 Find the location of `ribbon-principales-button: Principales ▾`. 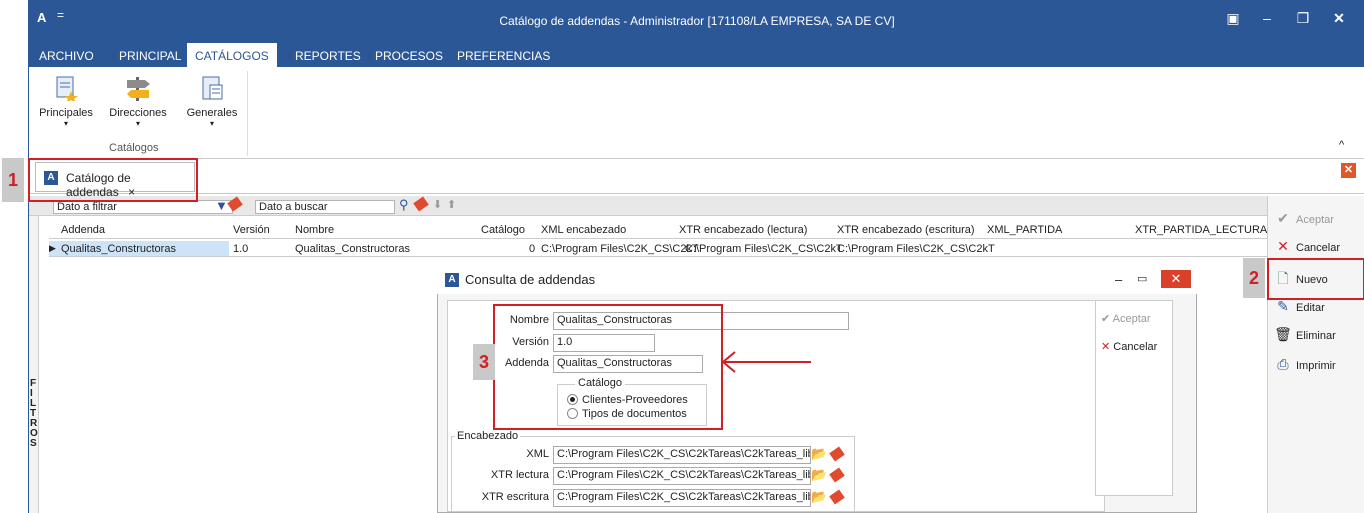

ribbon-principales-button: Principales ▾ is located at coordinates (66, 101).